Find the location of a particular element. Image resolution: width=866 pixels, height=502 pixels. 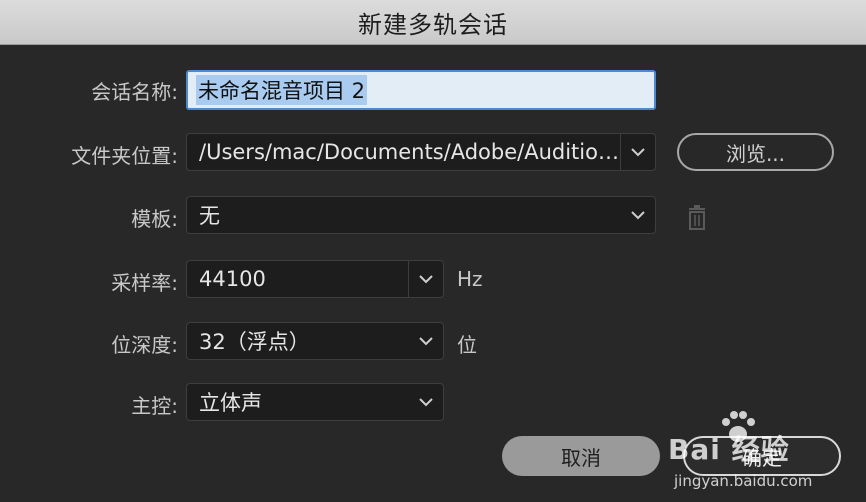

bit-depth-select: 32（浮点） is located at coordinates (315, 341).